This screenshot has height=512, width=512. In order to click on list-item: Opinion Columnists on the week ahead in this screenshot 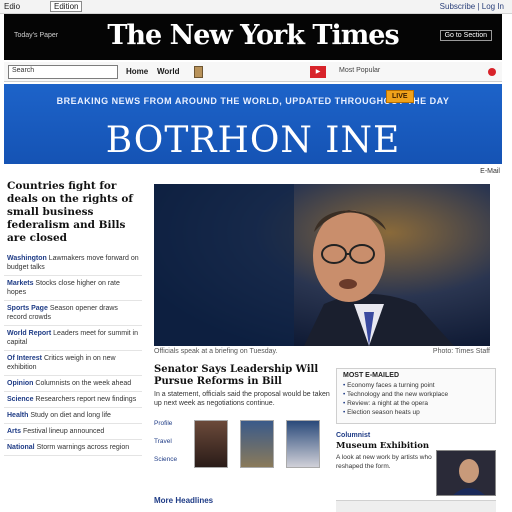, I will do `click(73, 384)`.